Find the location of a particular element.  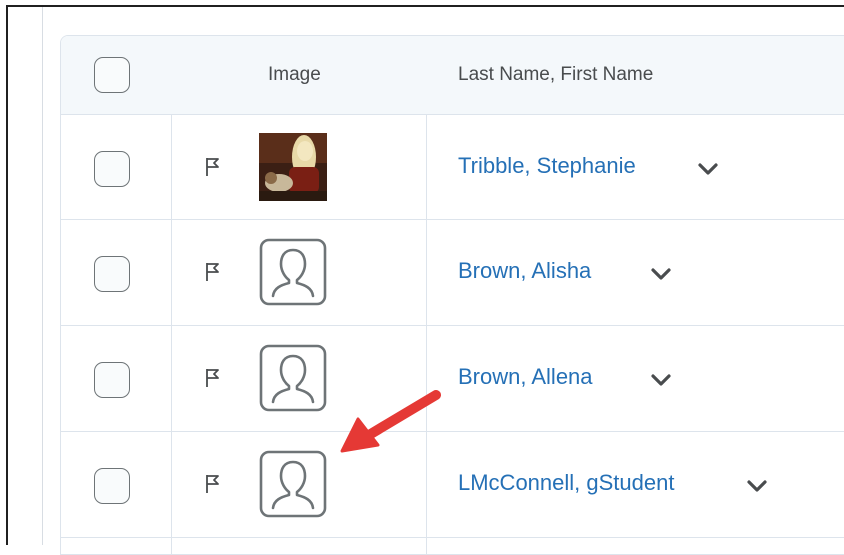

table-header-row: Image Last Name, First Name is located at coordinates (452, 75).